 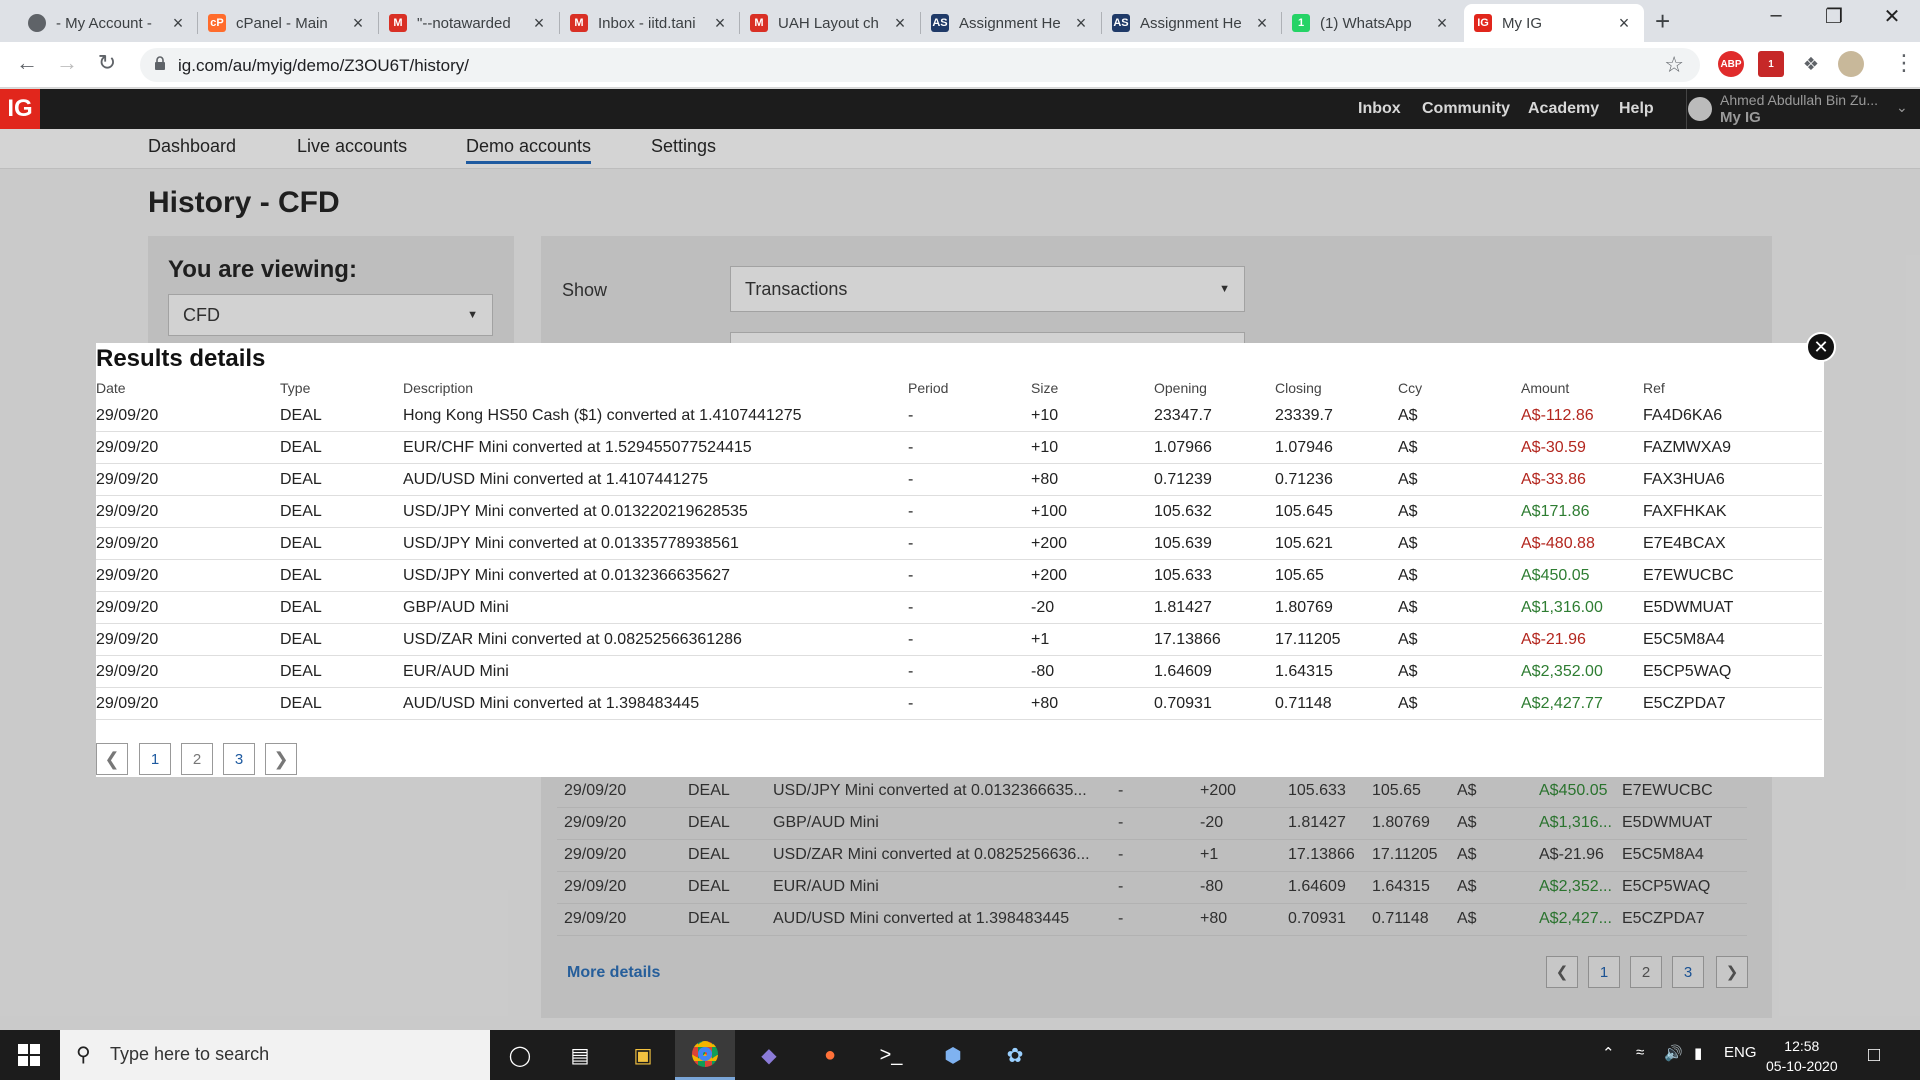 What do you see at coordinates (37, 23) in the screenshot?
I see `globe-icon` at bounding box center [37, 23].